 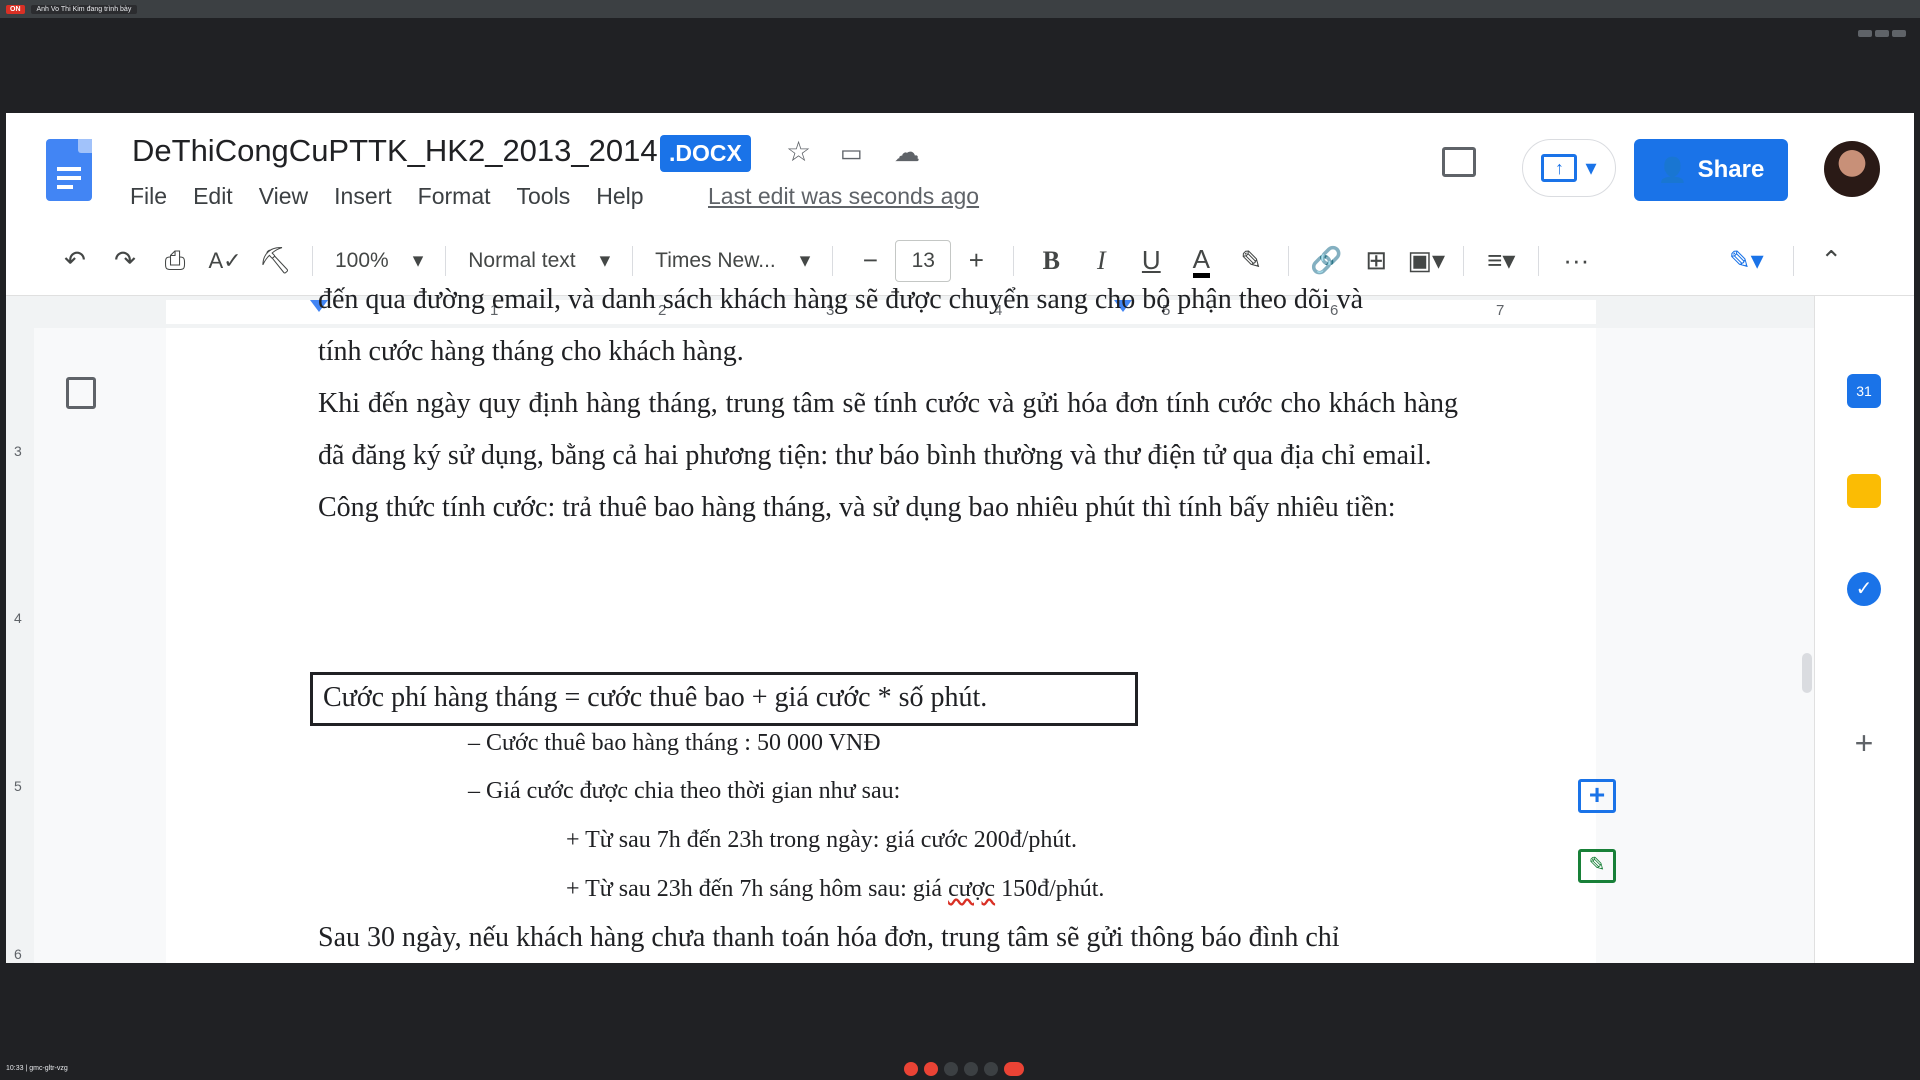 What do you see at coordinates (84, 9) in the screenshot?
I see `presenter-label: Anh Vo Thi Kim đang trình bày` at bounding box center [84, 9].